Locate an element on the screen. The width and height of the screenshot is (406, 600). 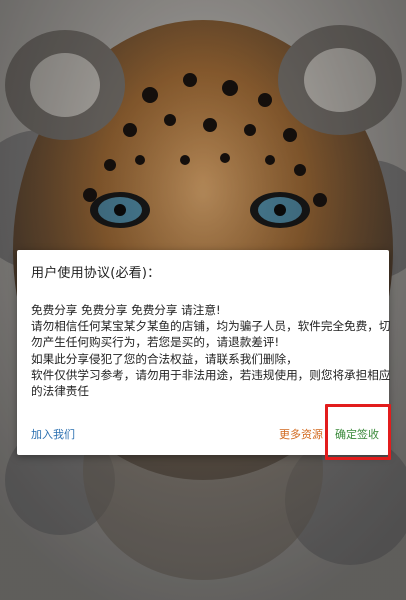
message-line: 请勿相信任何某宝某夕某鱼的店铺，均为骗子人员，软件完全免费，切 is located at coordinates (211, 326).